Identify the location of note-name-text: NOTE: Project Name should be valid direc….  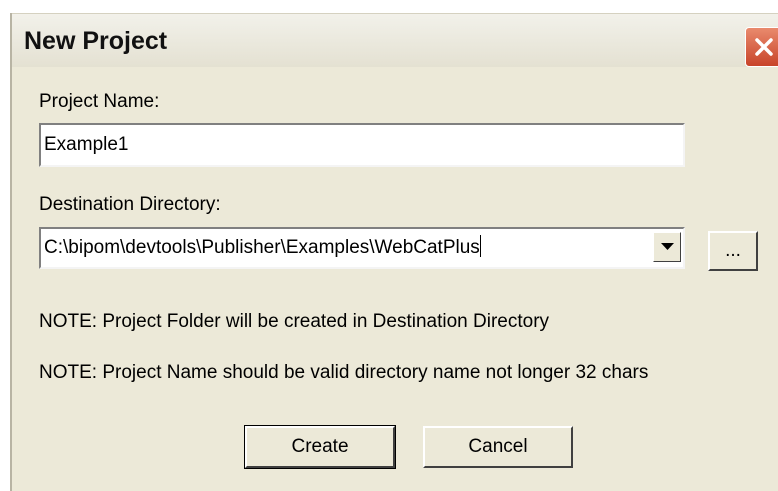
(344, 372).